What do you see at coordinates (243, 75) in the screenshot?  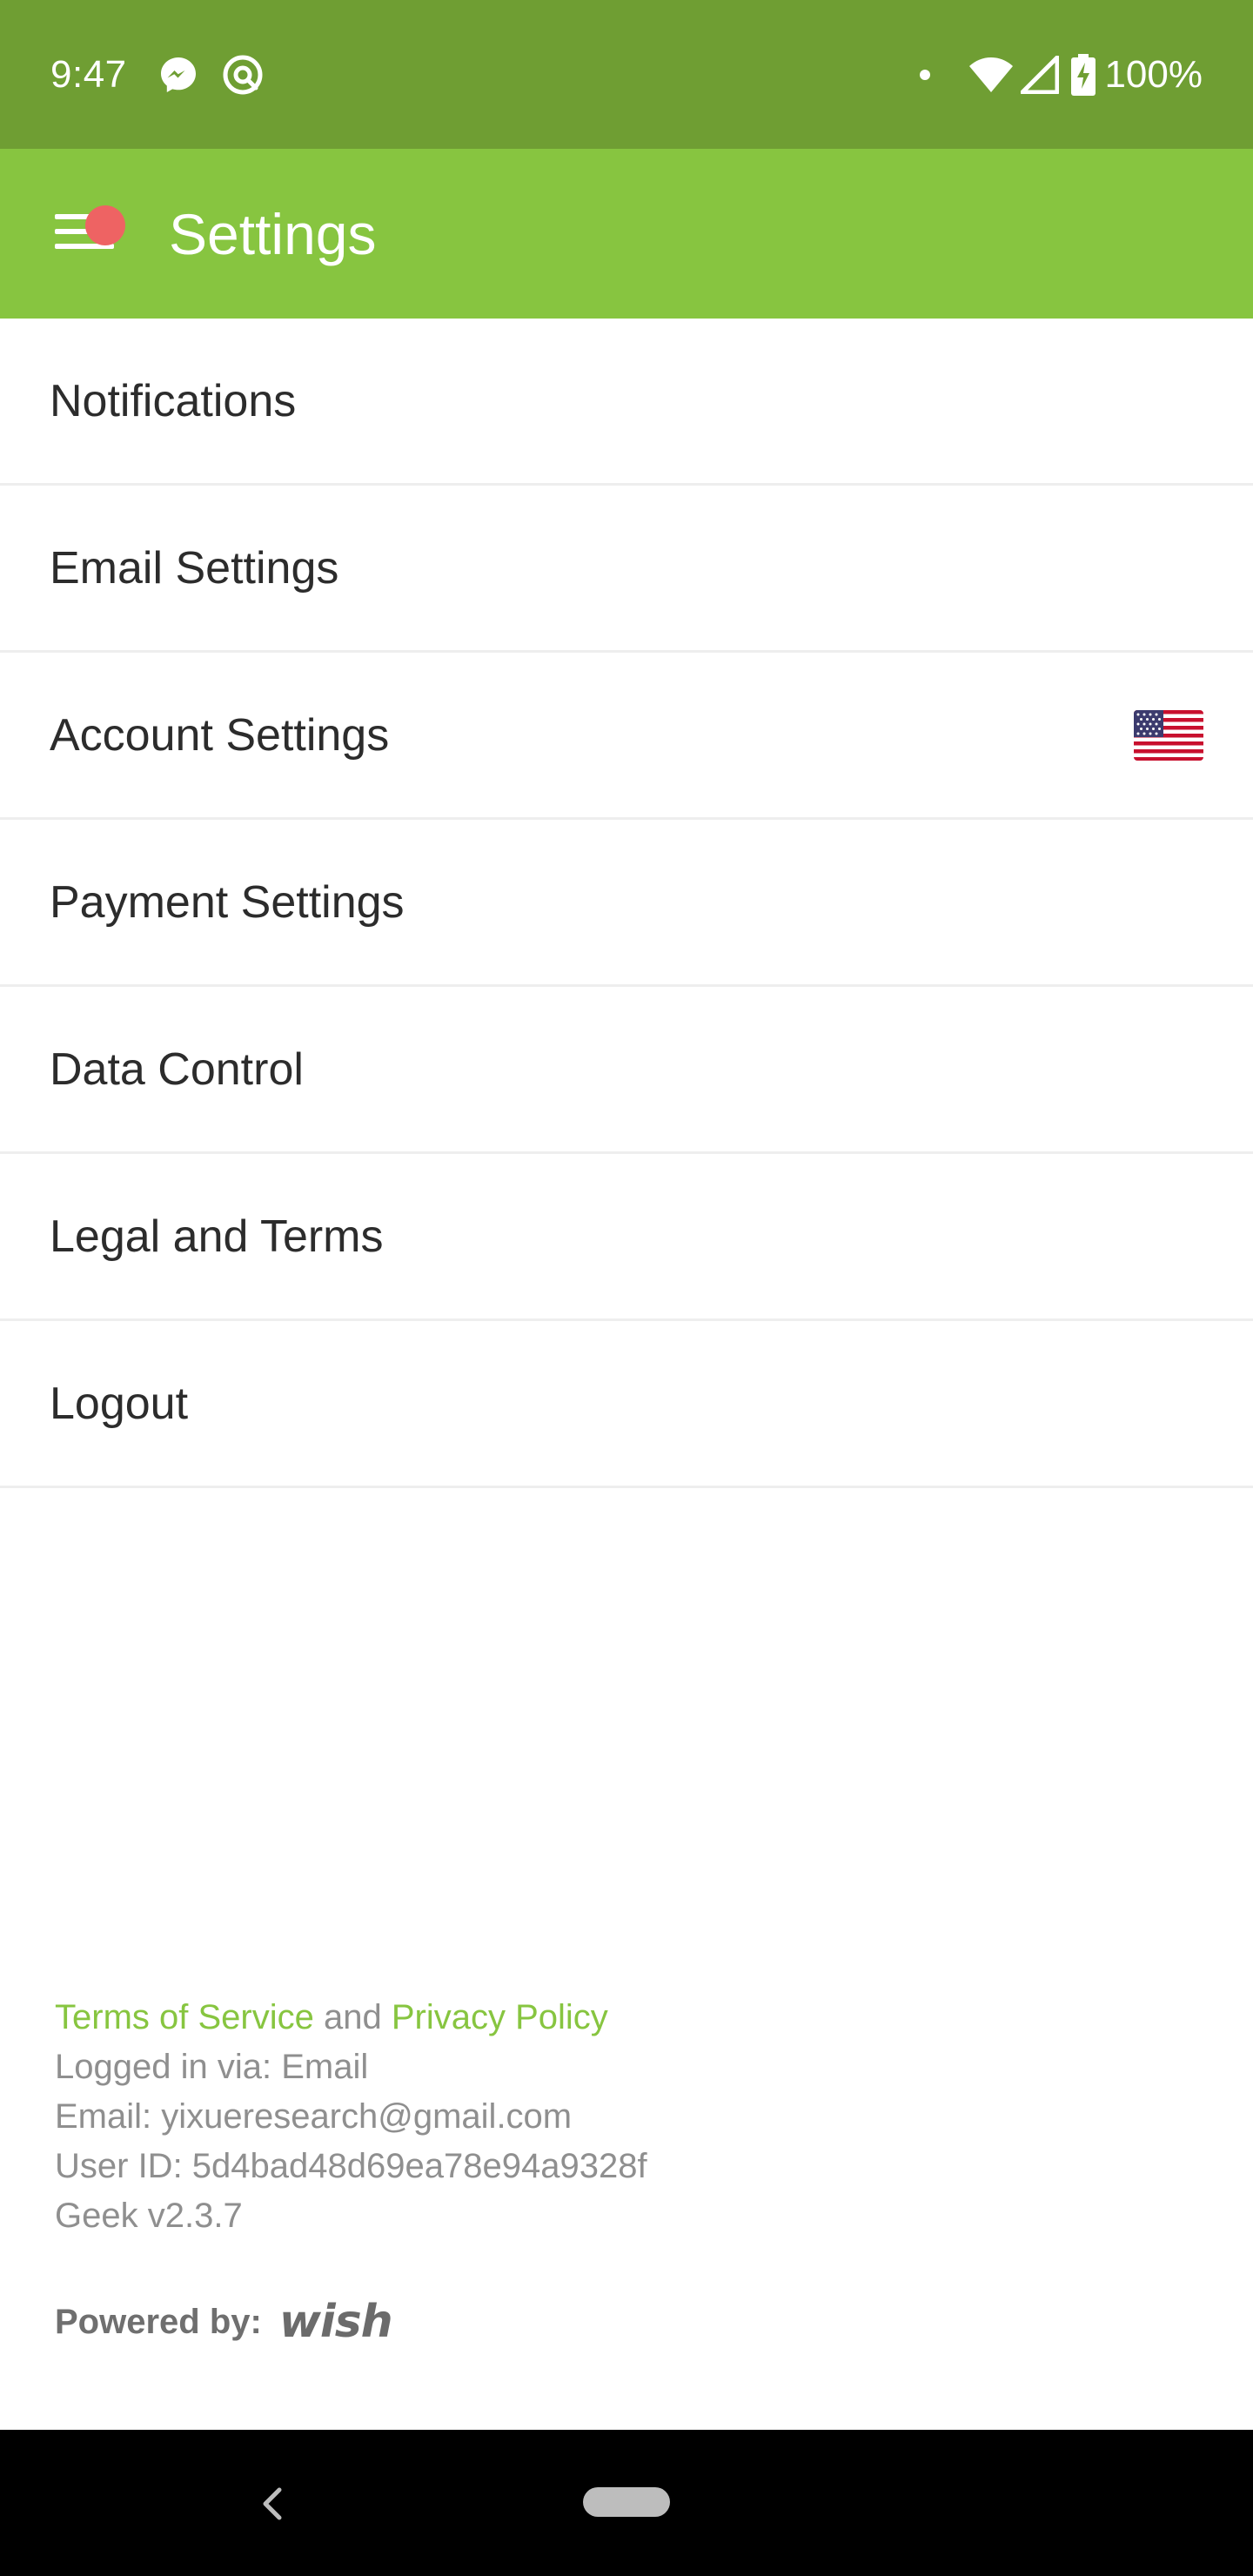 I see `at-sign-icon` at bounding box center [243, 75].